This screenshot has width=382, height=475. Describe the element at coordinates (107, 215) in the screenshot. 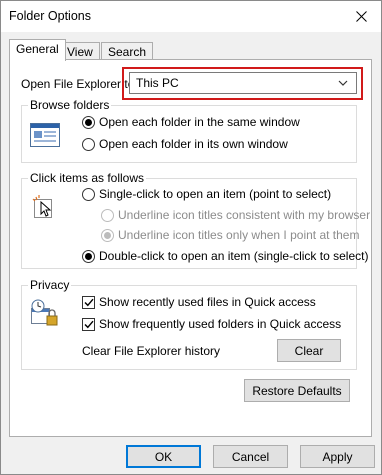

I see `radio-underline-consistent-indicator` at that location.